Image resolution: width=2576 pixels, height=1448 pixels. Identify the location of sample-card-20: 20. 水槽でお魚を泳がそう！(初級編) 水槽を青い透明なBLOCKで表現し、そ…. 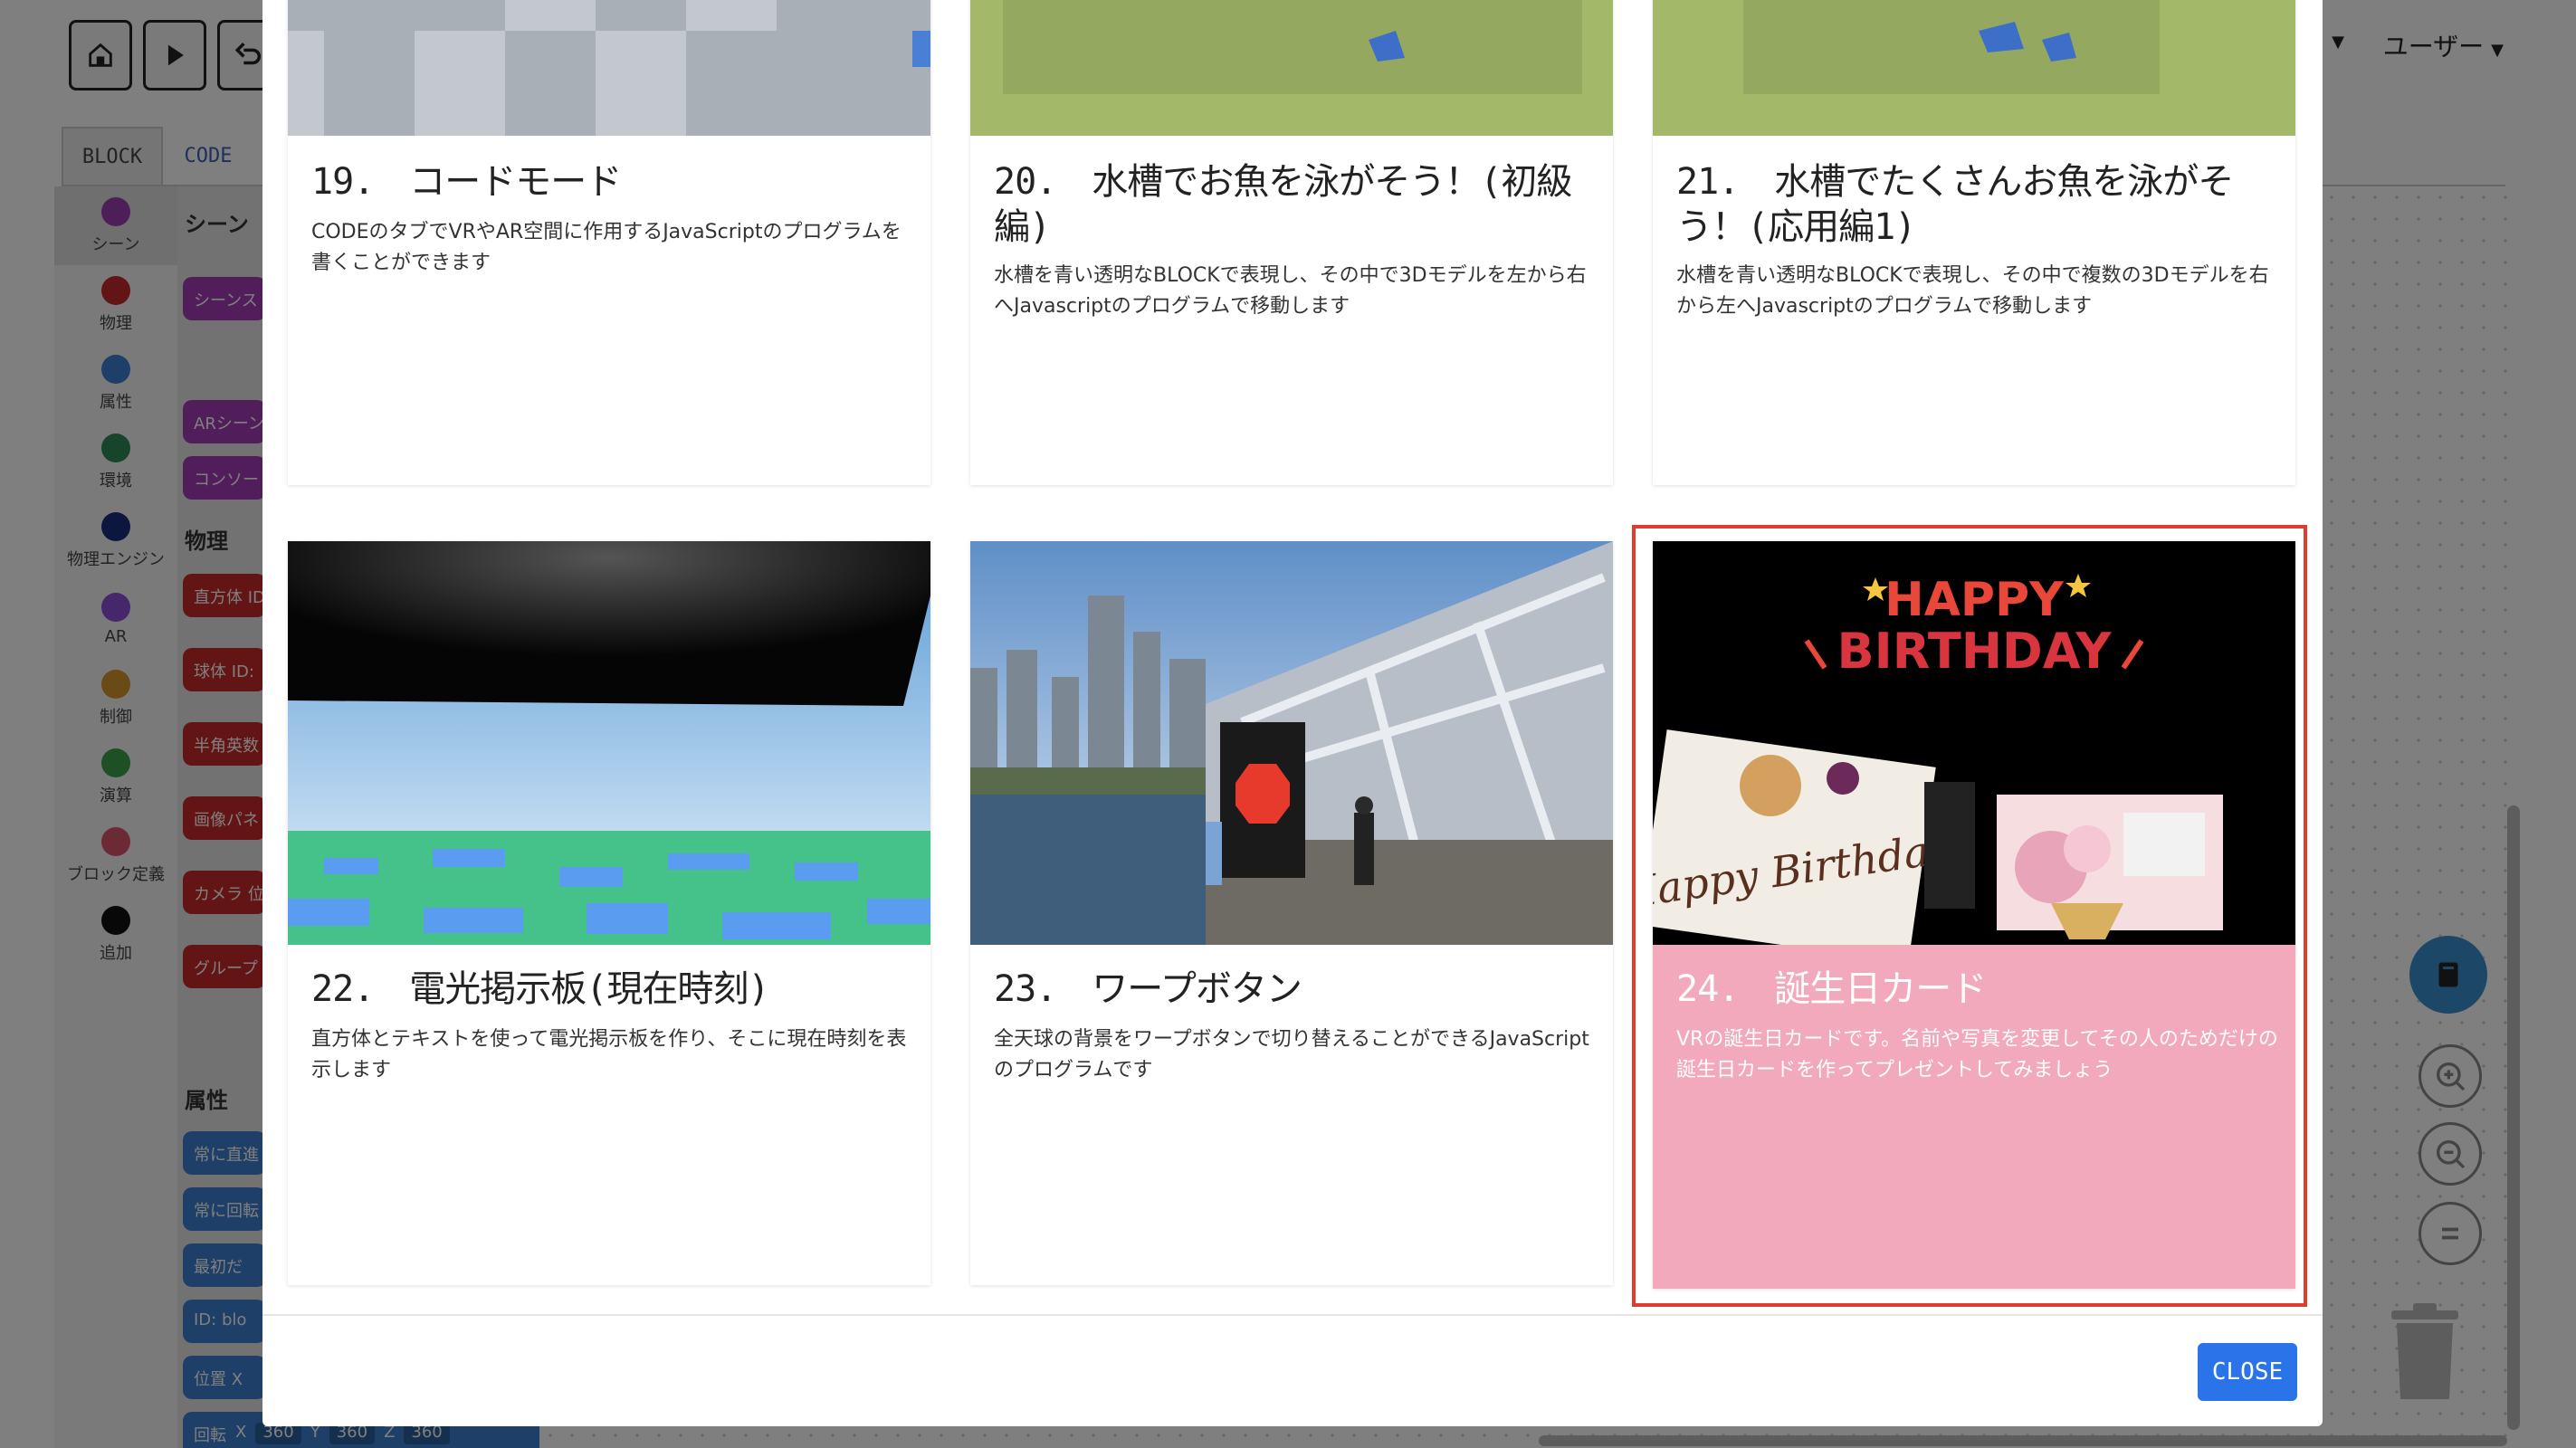
(1291, 243).